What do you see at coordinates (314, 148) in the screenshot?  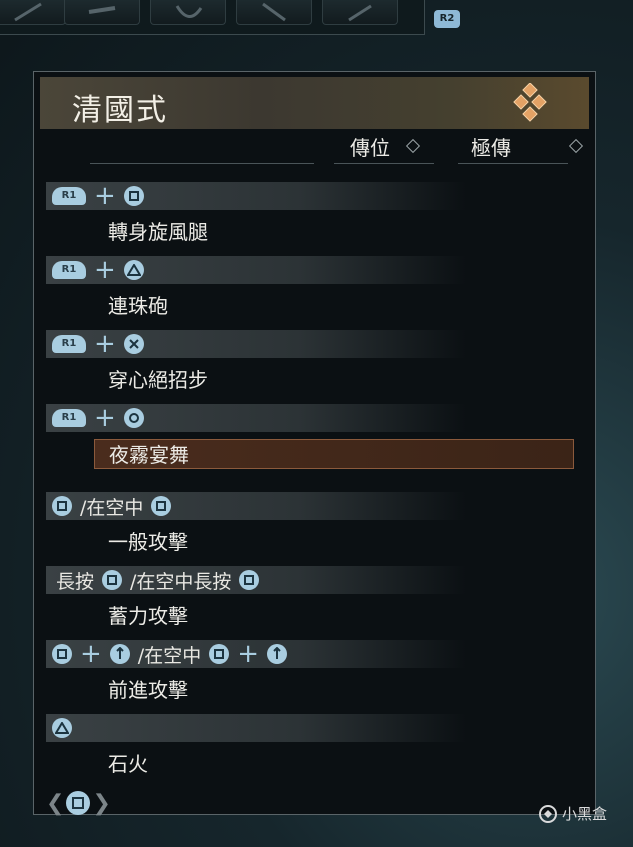 I see `tab-bar: 傳位 極傳` at bounding box center [314, 148].